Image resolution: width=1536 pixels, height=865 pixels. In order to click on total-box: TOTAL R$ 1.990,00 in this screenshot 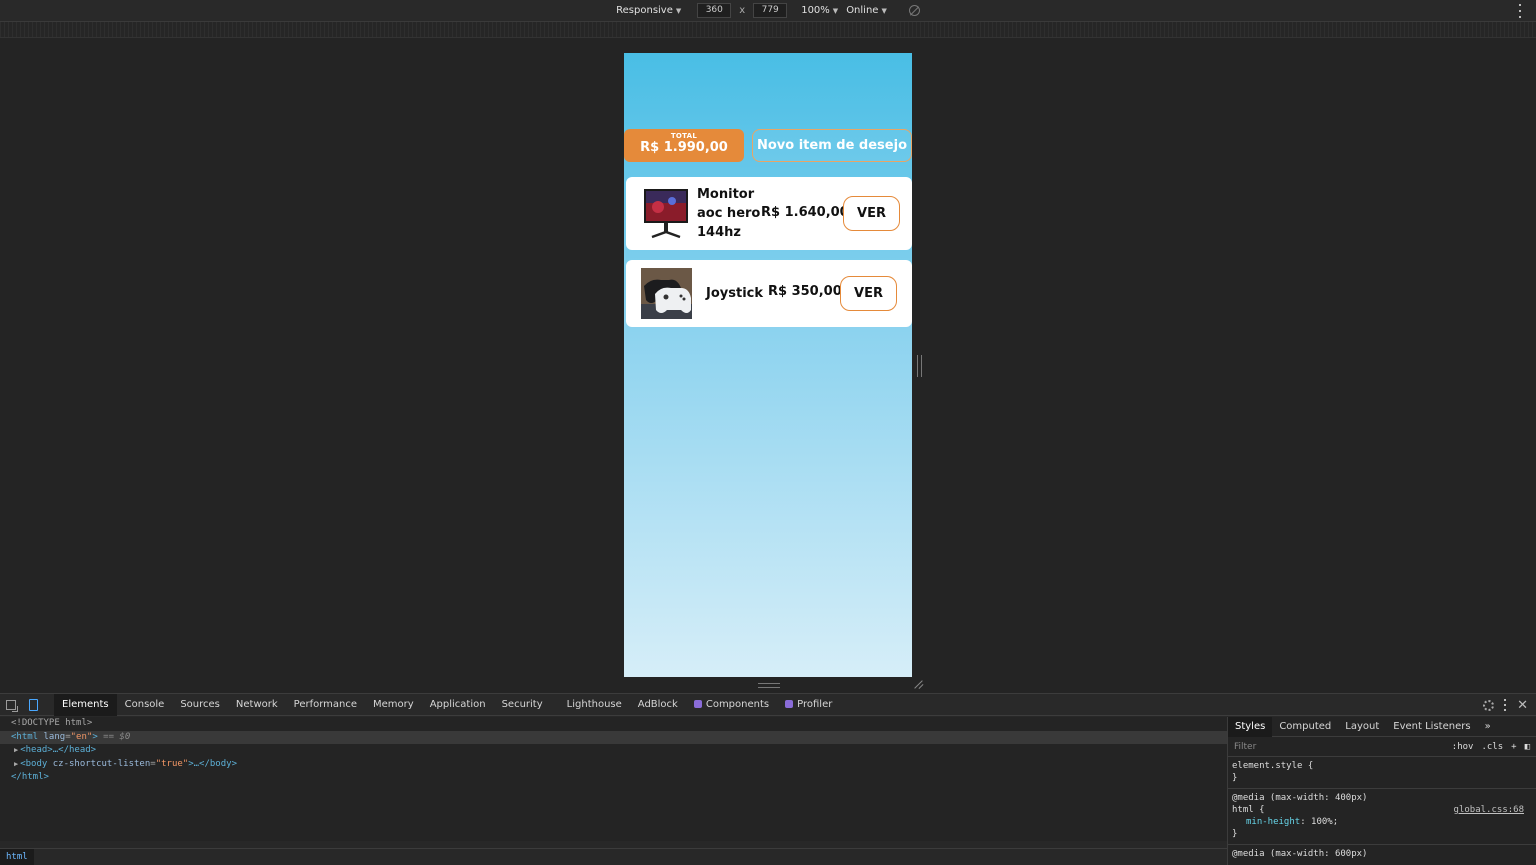, I will do `click(684, 145)`.